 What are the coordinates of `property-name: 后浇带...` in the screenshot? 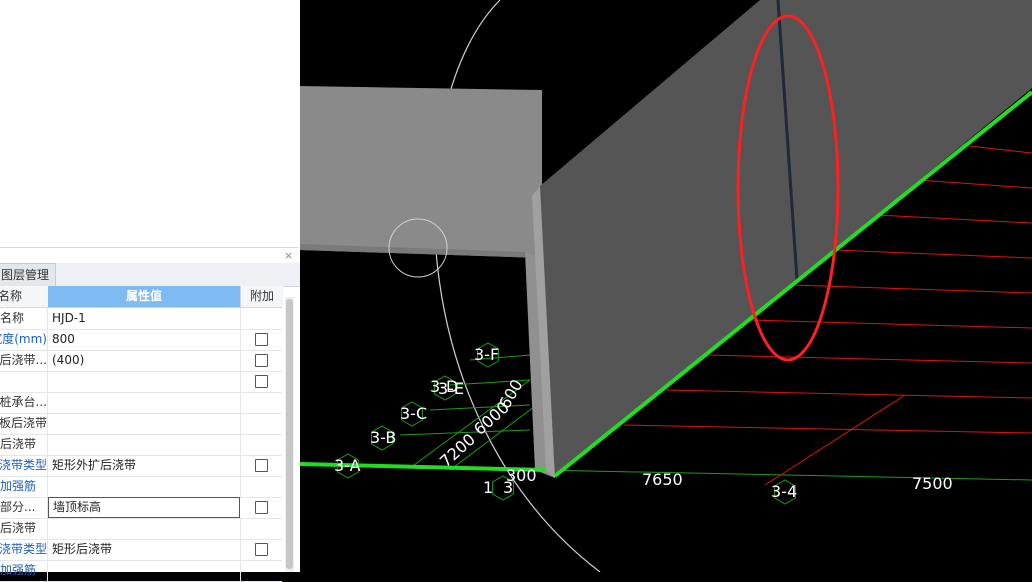 It's located at (24, 360).